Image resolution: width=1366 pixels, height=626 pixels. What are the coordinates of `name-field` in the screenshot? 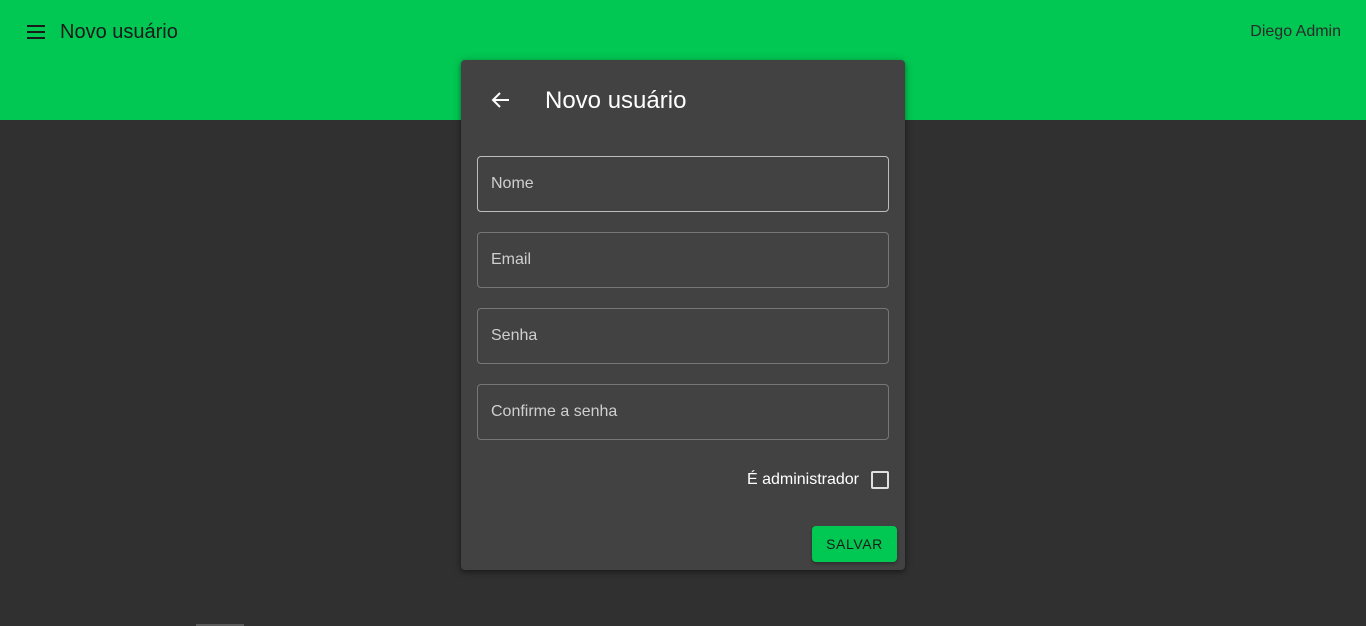 It's located at (683, 184).